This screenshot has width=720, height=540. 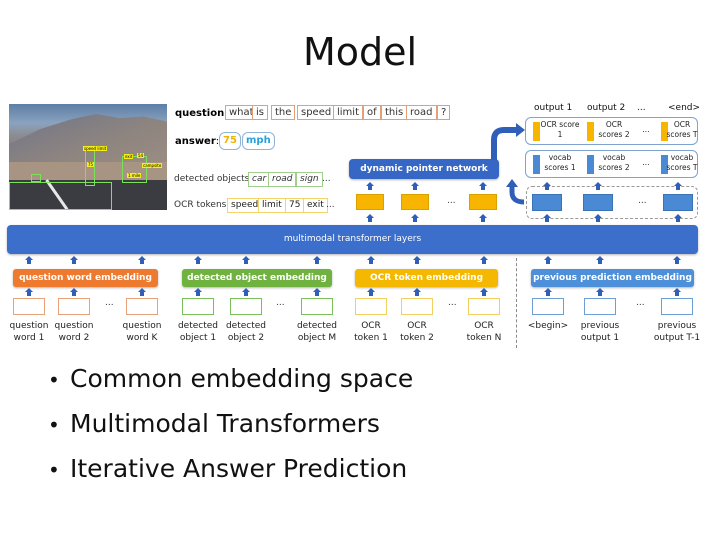 I want to click on question-token: is, so click(x=260, y=112).